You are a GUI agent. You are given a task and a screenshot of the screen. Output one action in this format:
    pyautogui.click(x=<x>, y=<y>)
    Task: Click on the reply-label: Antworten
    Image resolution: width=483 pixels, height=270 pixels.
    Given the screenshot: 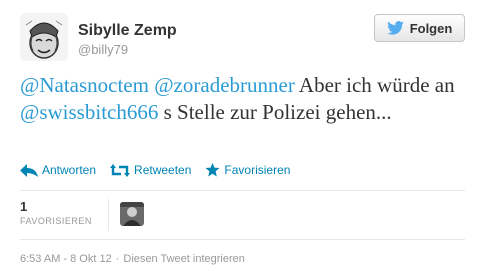 What is the action you would take?
    pyautogui.click(x=69, y=170)
    